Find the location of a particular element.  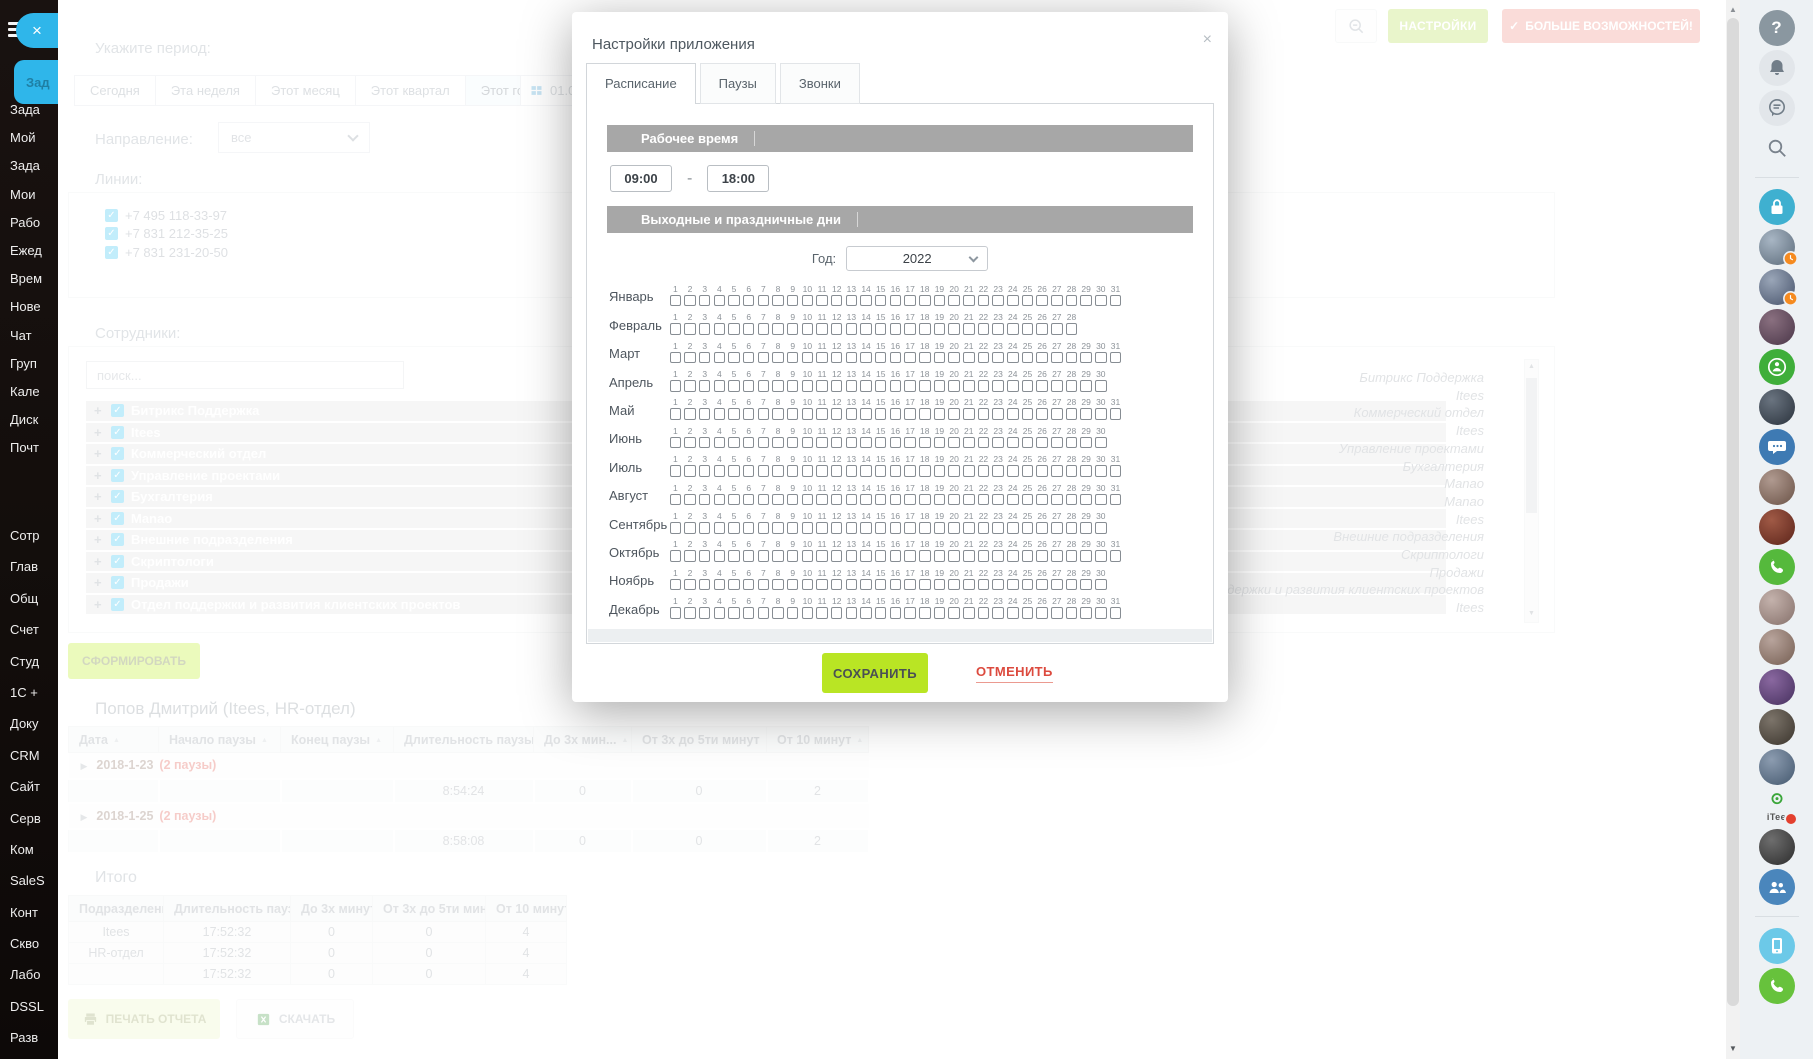

dialog-tab: Звонки is located at coordinates (819, 83).